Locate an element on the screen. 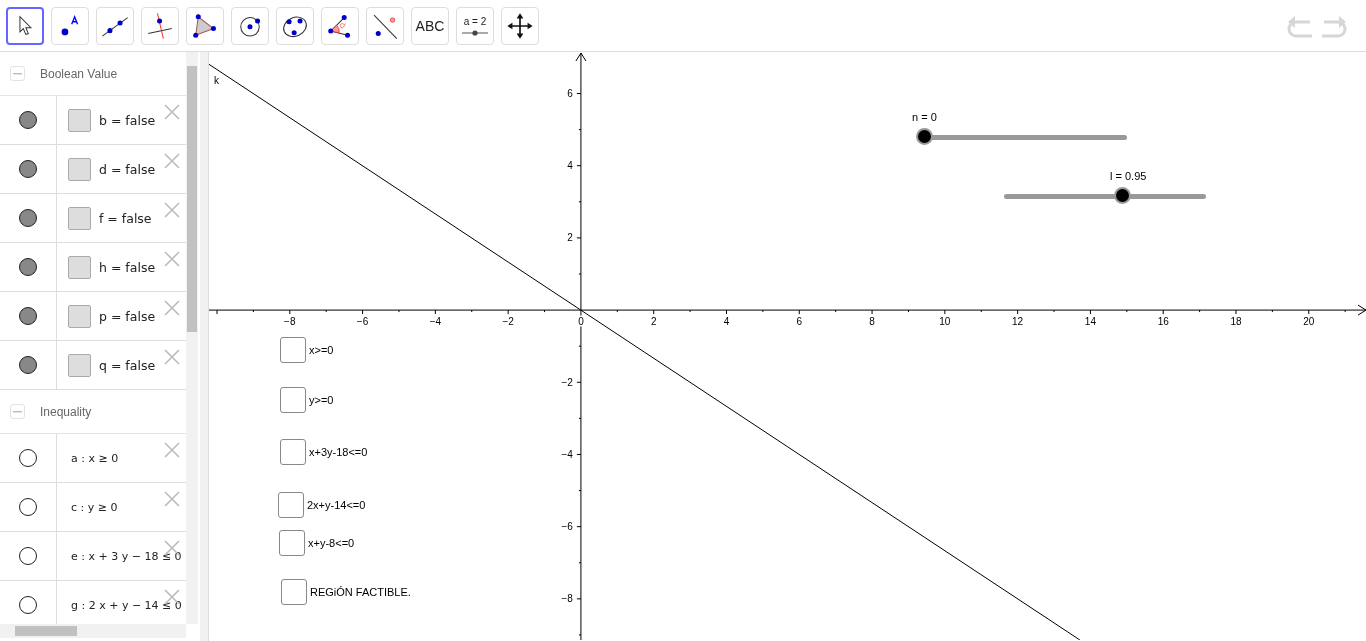  x-tick-label: 8 is located at coordinates (872, 322).